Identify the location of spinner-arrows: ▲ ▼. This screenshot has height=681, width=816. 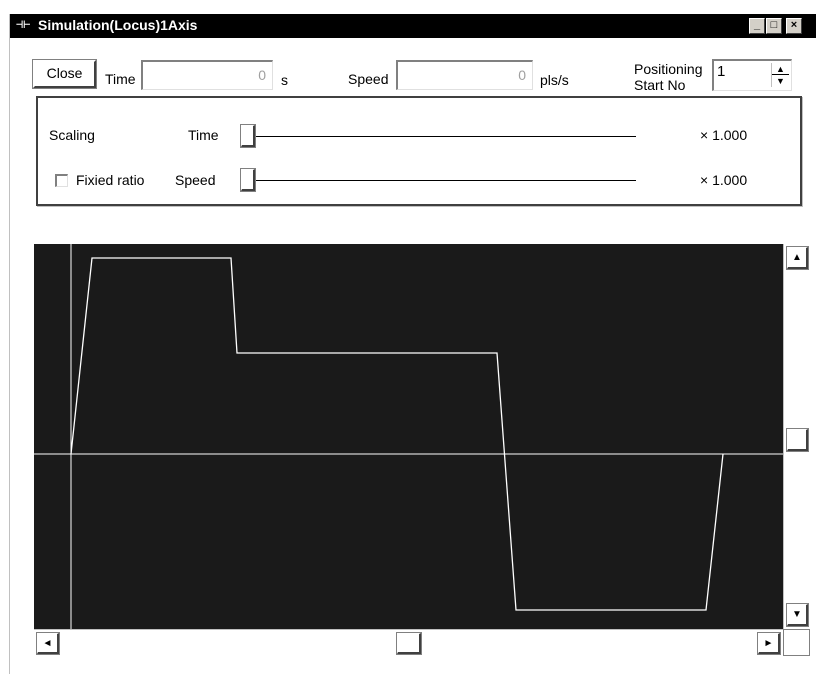
(780, 75).